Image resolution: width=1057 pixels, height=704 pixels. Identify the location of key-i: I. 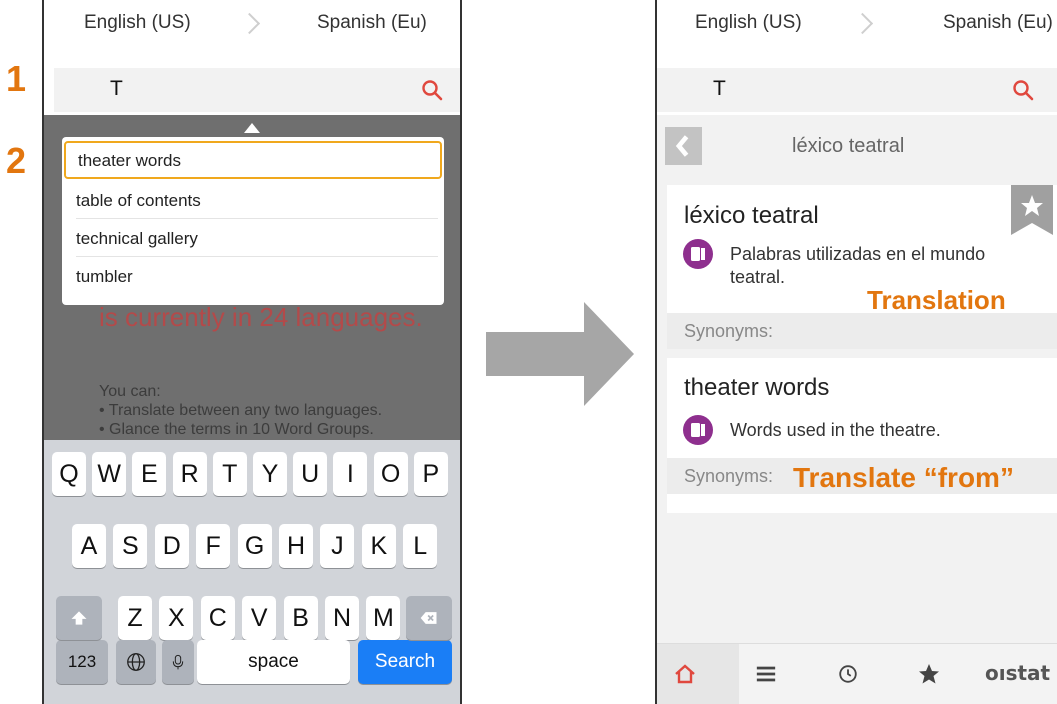
(350, 474).